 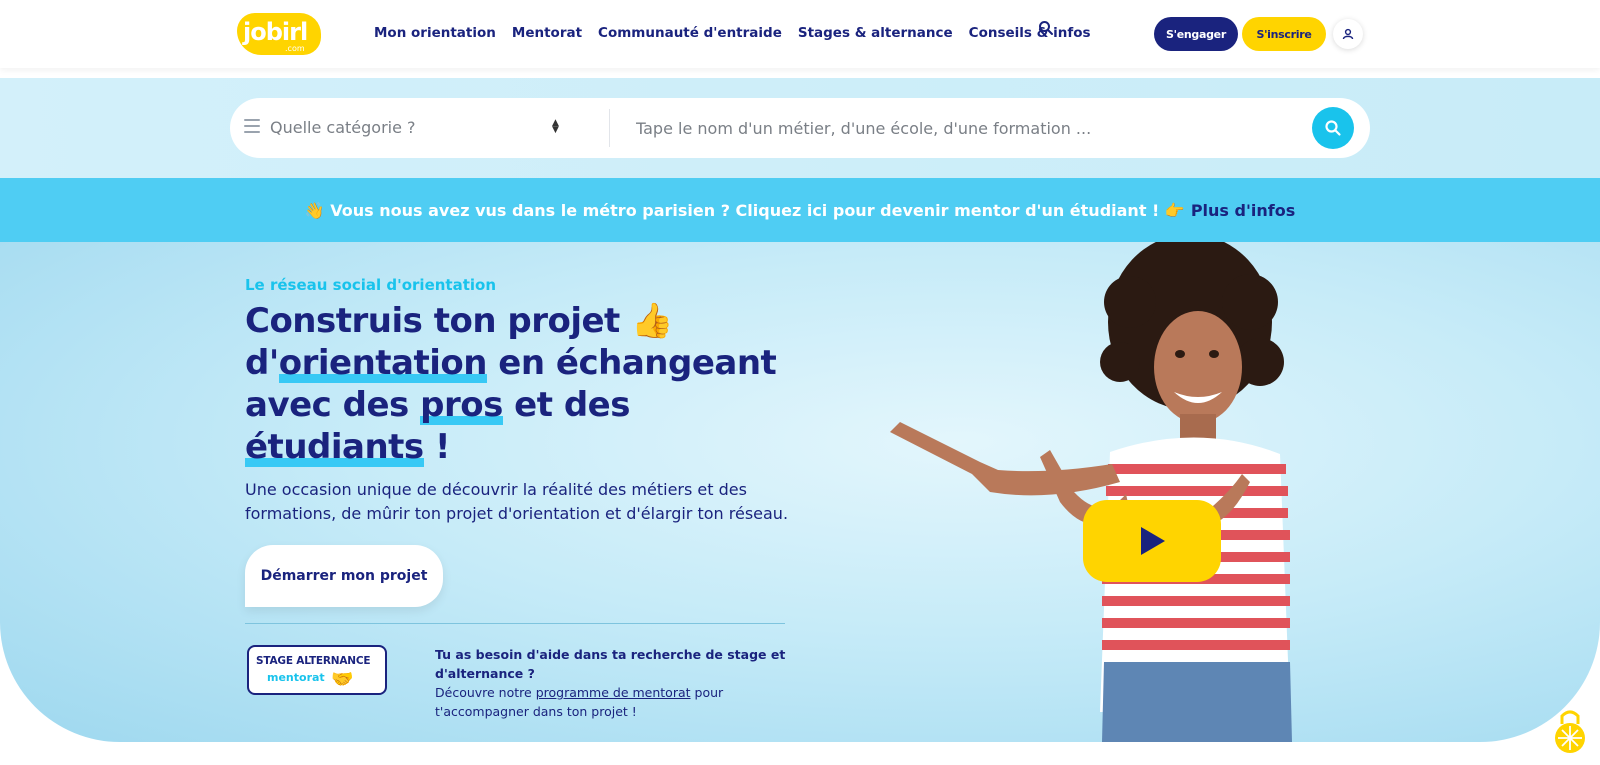 What do you see at coordinates (252, 126) in the screenshot?
I see `menu-icon` at bounding box center [252, 126].